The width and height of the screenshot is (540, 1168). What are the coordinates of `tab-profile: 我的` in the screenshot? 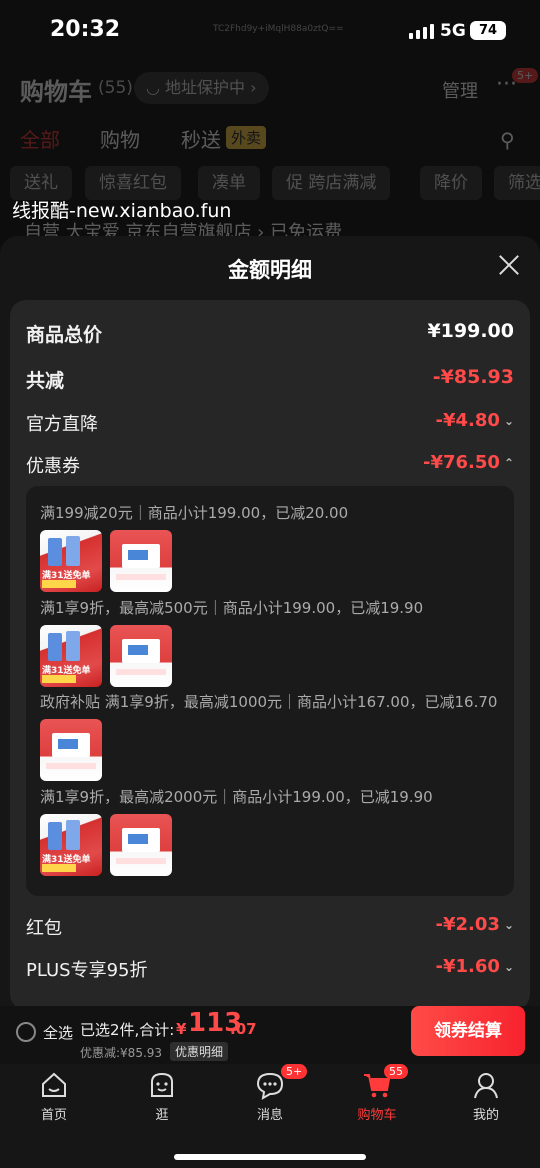 It's located at (486, 1096).